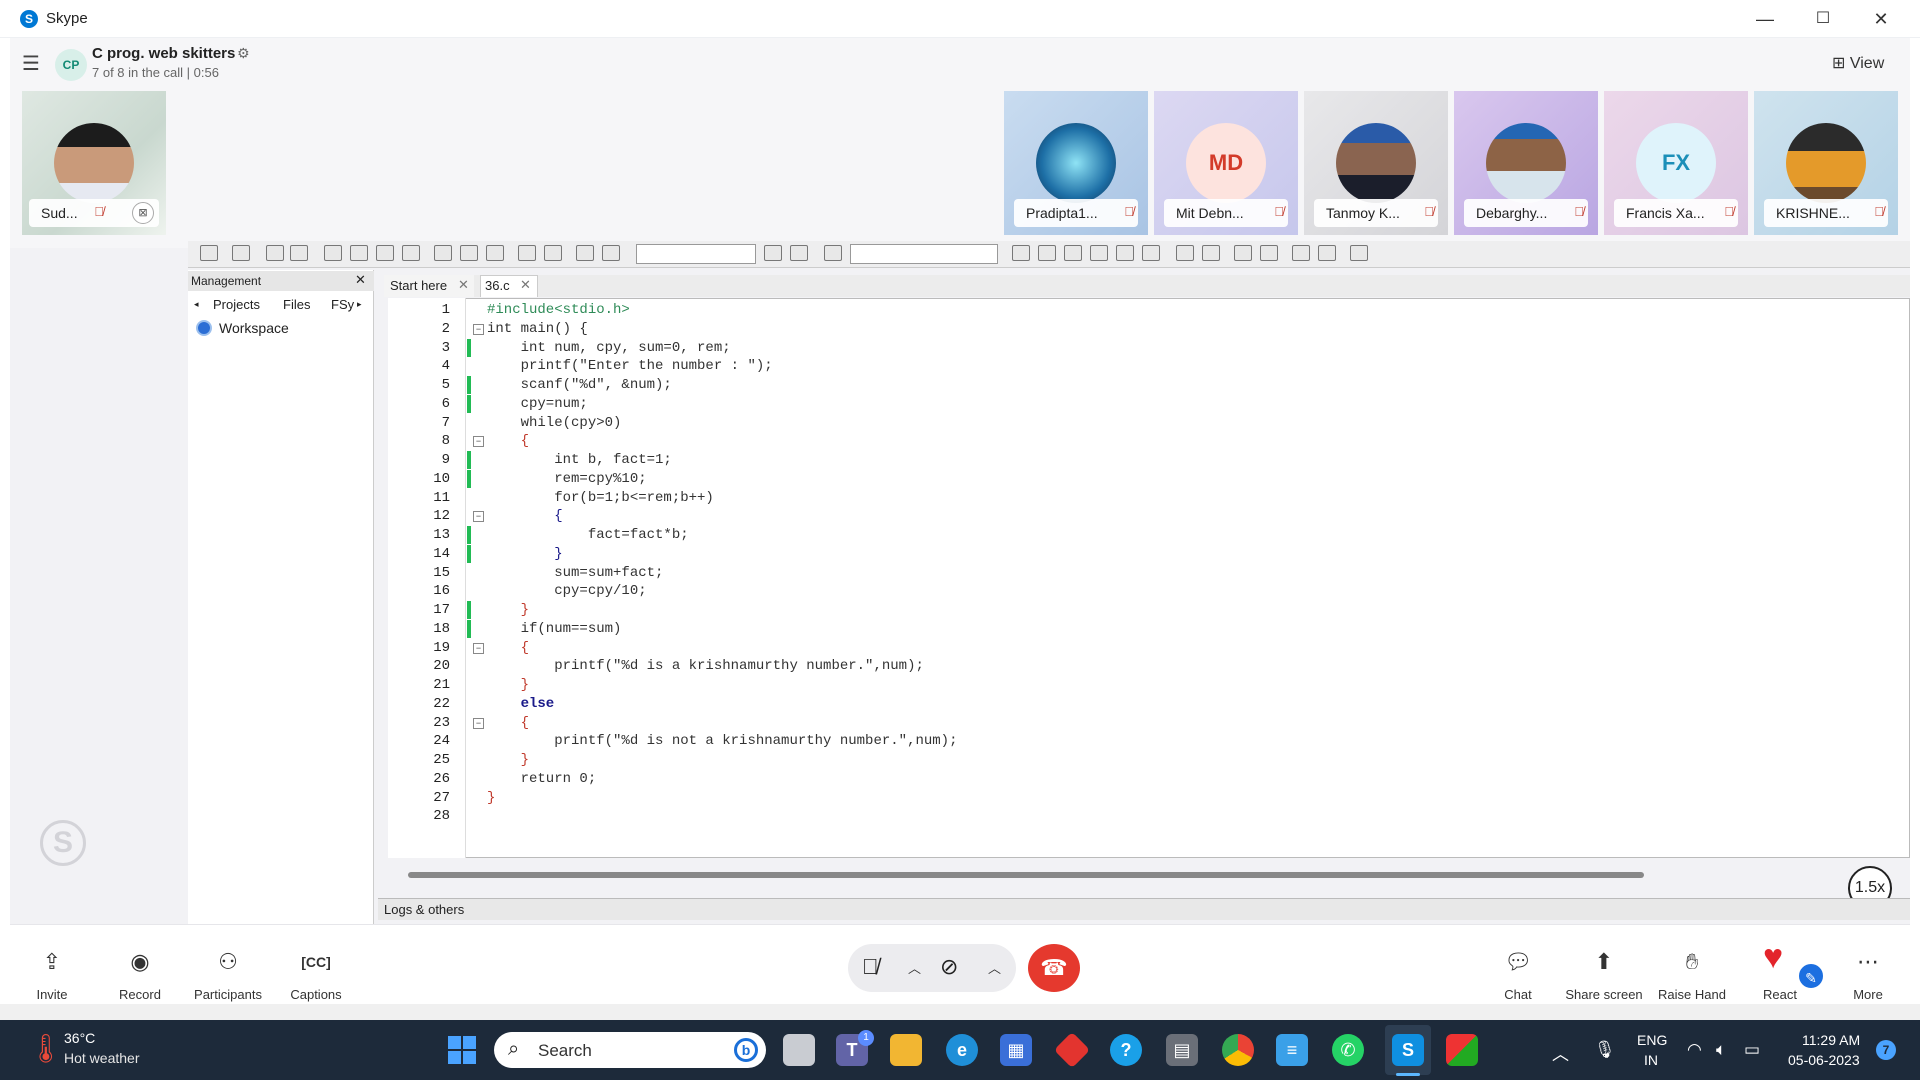  Describe the element at coordinates (906, 1050) in the screenshot. I see `file-explorer-icon` at that location.